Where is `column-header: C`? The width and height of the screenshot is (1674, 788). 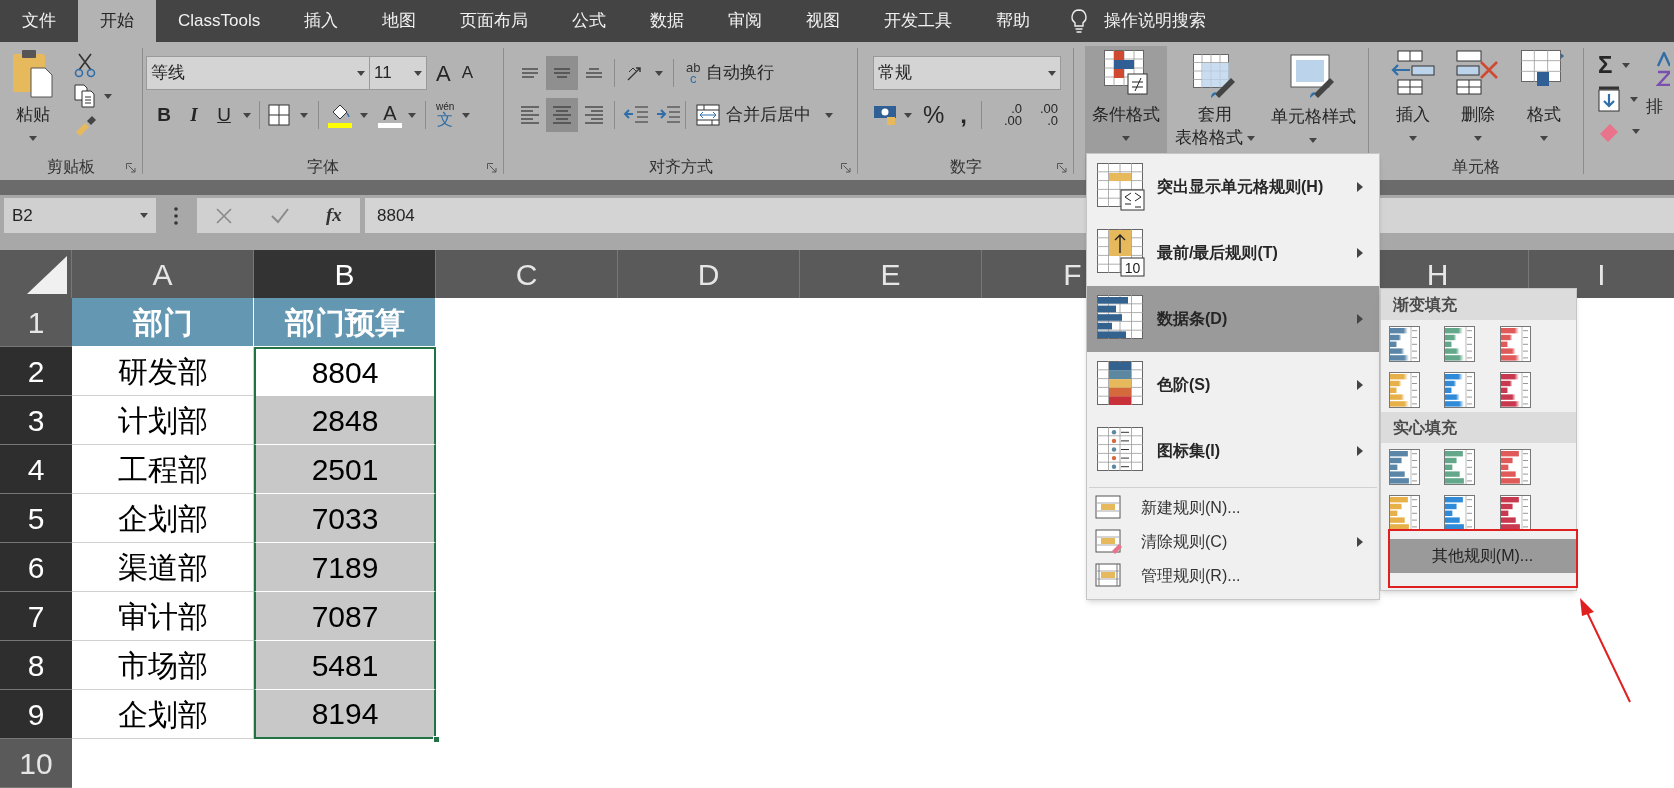
column-header: C is located at coordinates (527, 274).